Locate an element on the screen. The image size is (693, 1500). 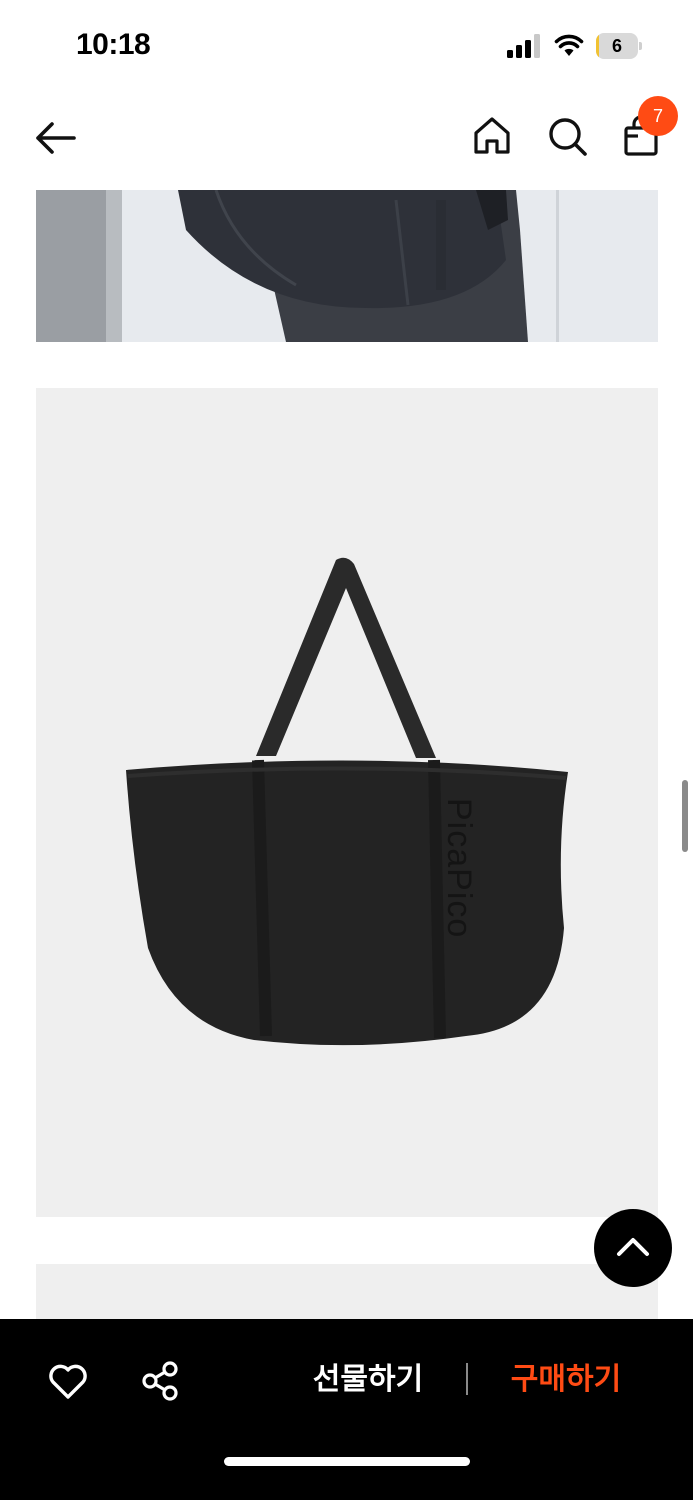
button-divider is located at coordinates (467, 1379).